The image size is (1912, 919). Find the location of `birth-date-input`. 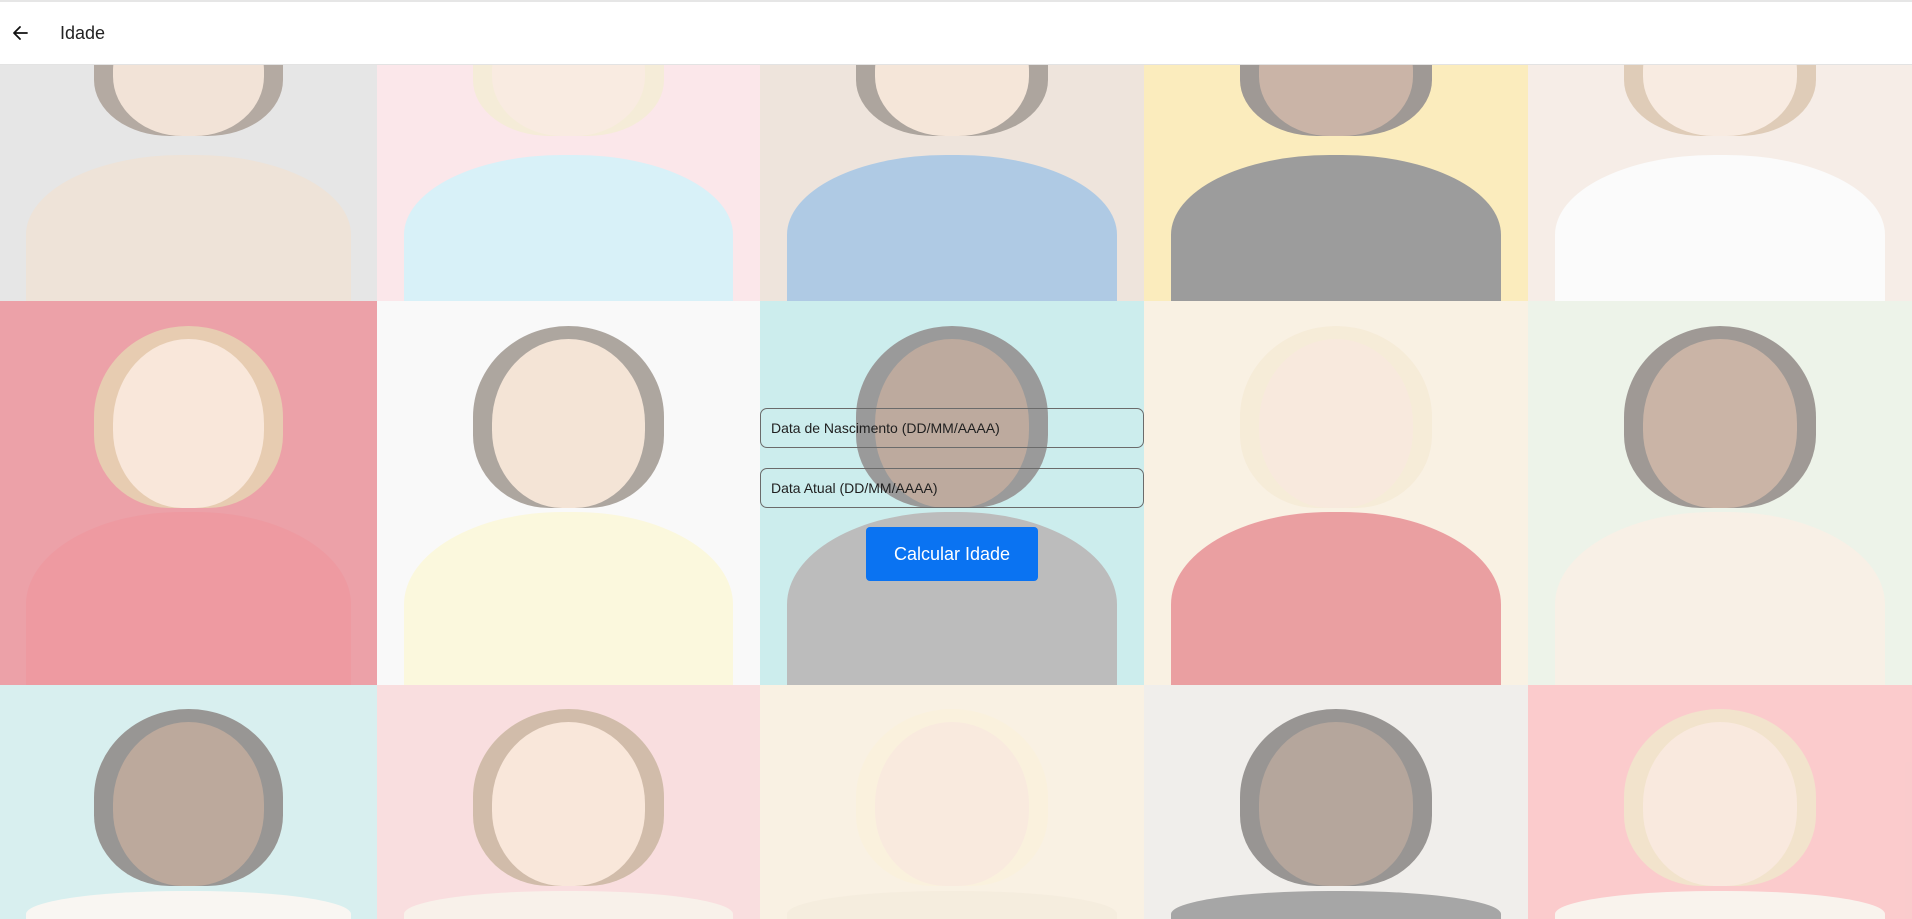

birth-date-input is located at coordinates (952, 428).